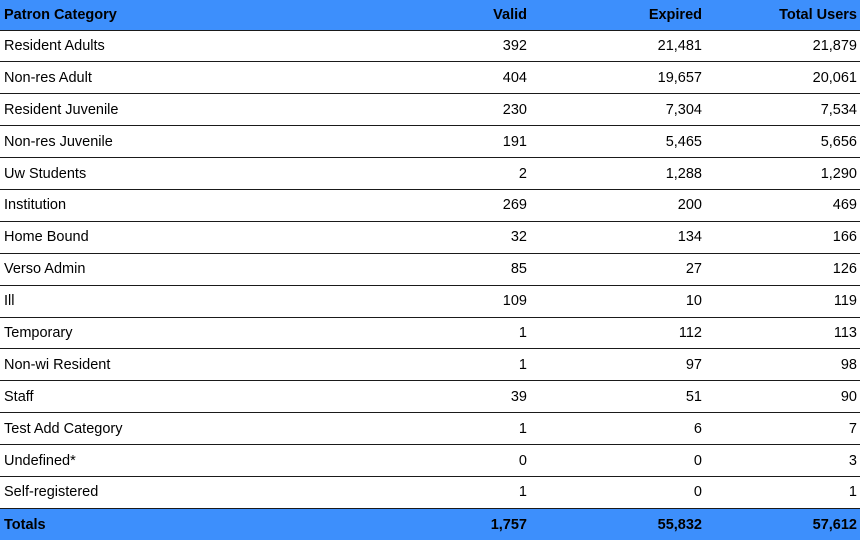  What do you see at coordinates (465, 237) in the screenshot?
I see `cell-valid: 32` at bounding box center [465, 237].